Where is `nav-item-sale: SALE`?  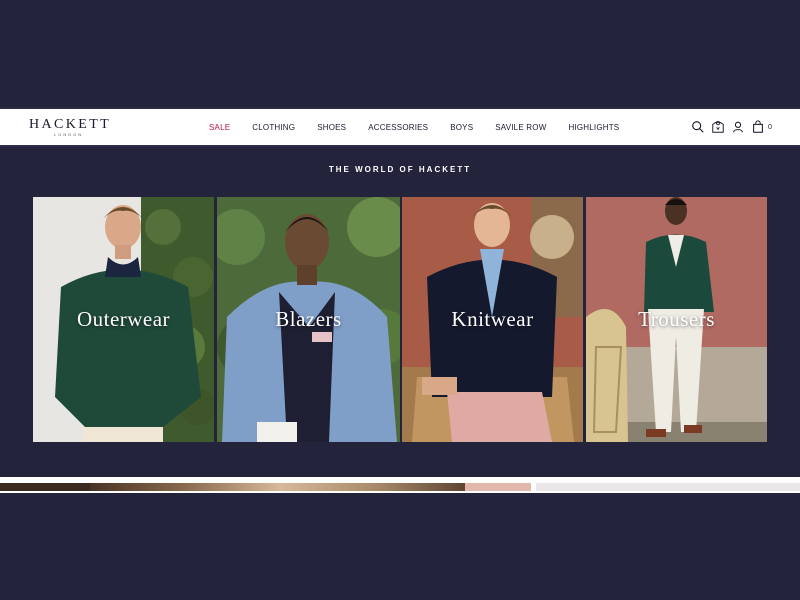 nav-item-sale: SALE is located at coordinates (219, 127).